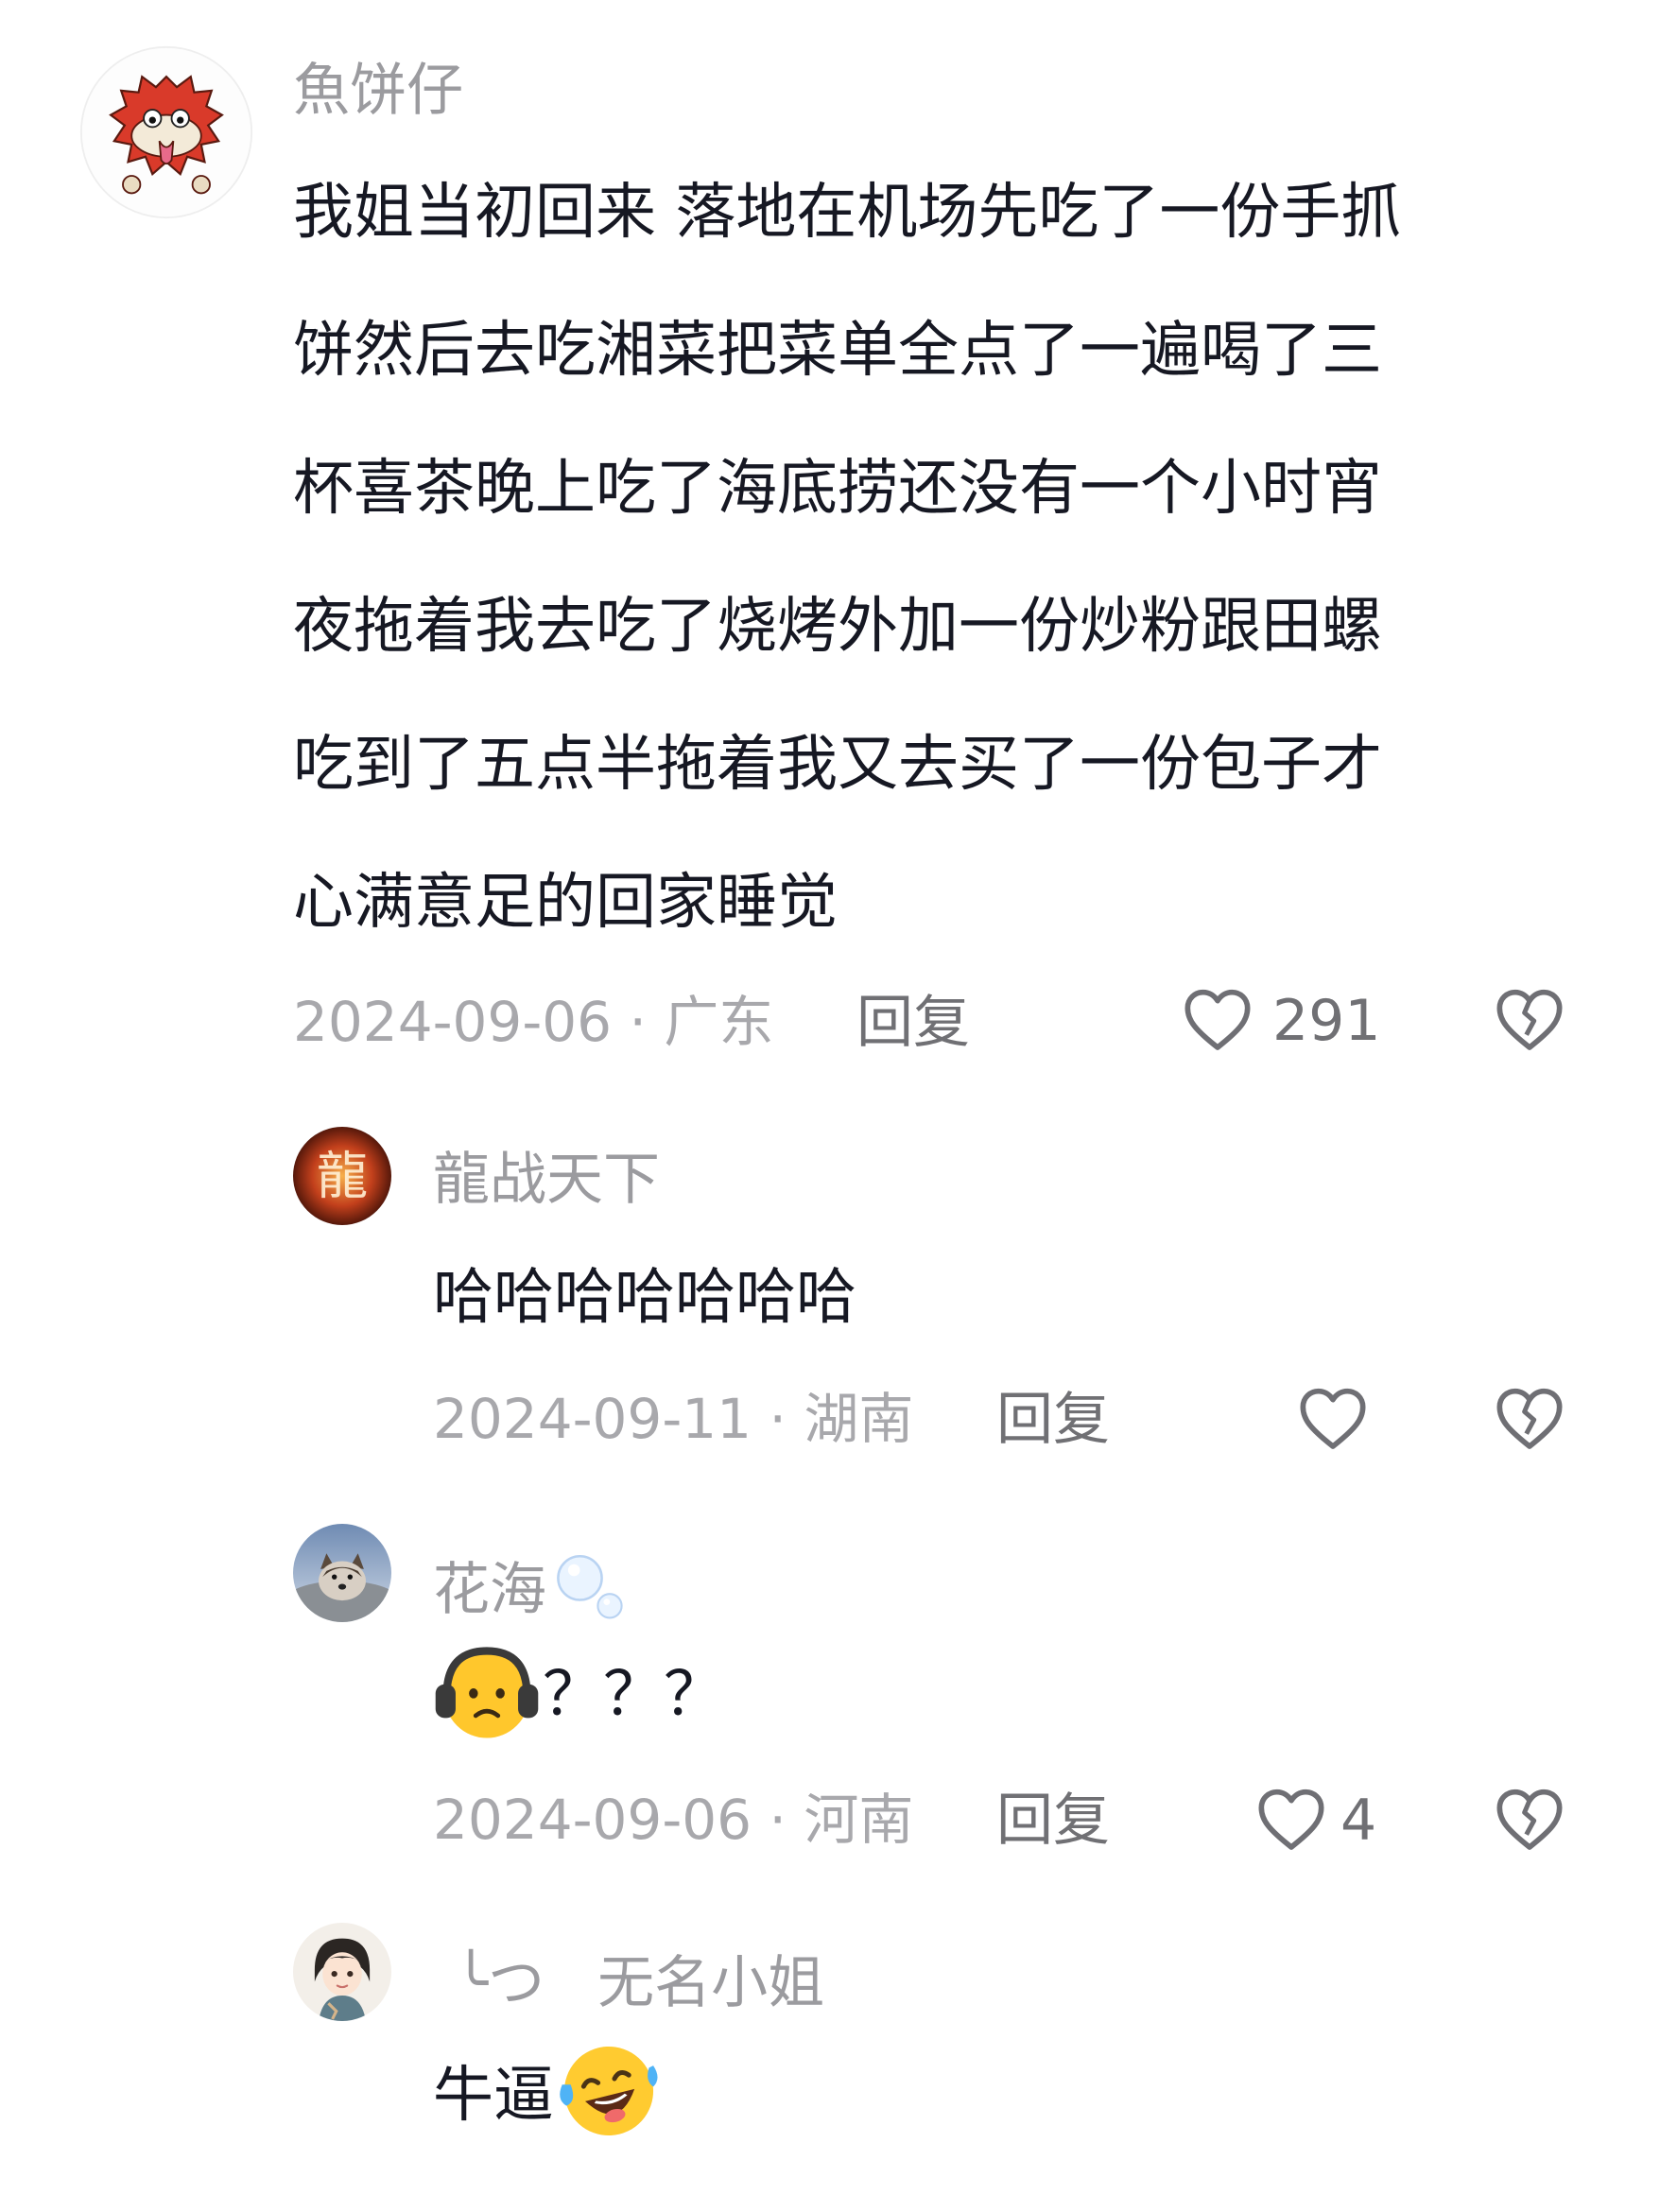  Describe the element at coordinates (590, 1590) in the screenshot. I see `bubbles-icon` at that location.